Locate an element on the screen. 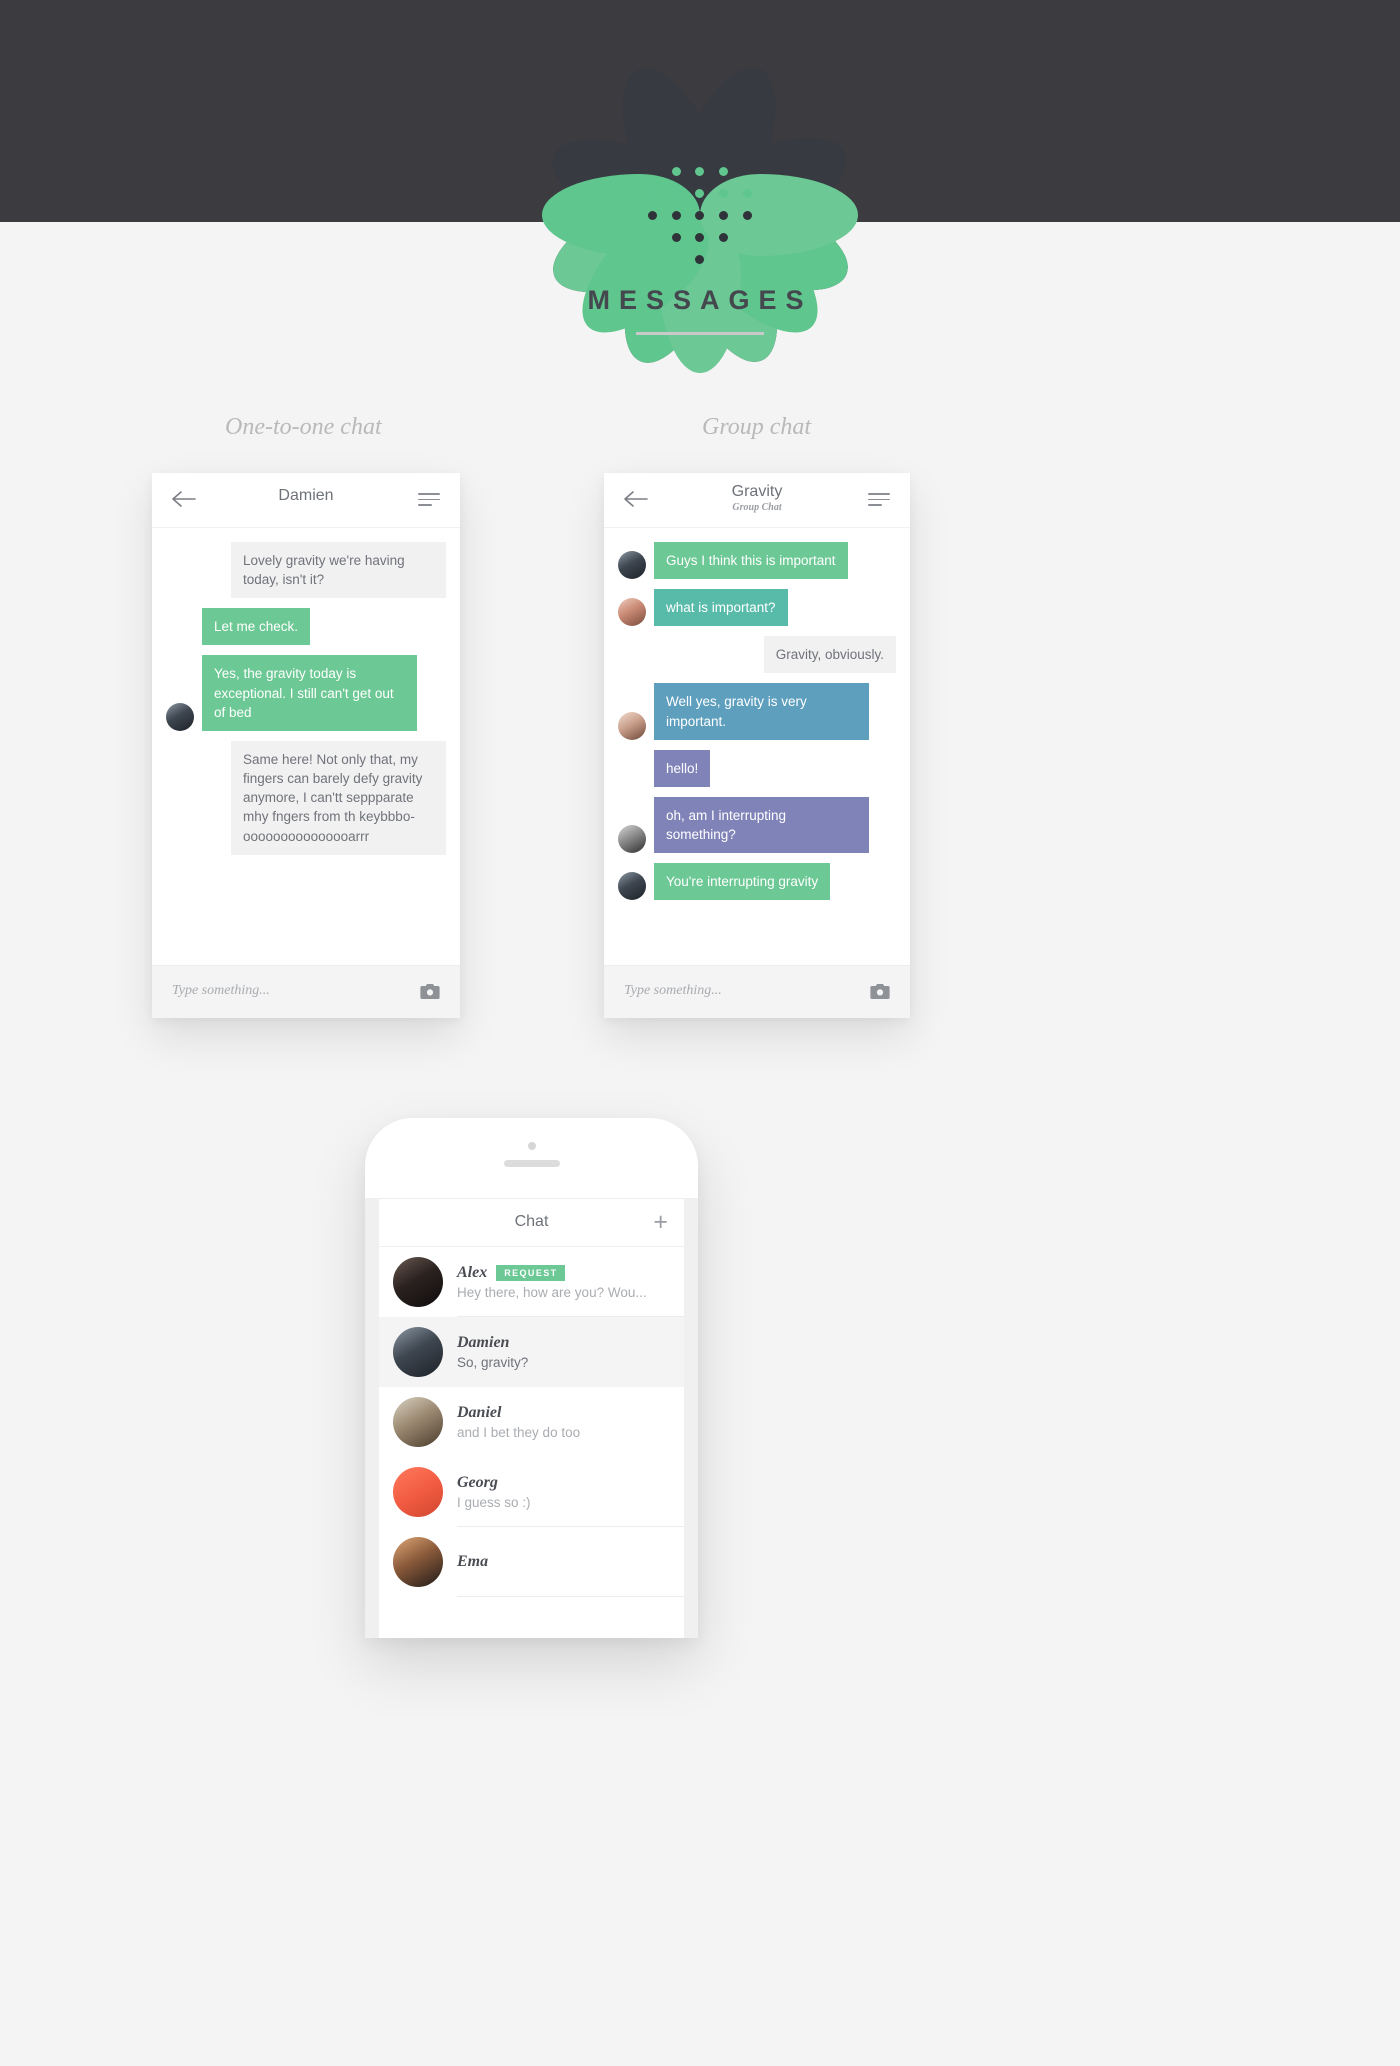  chat-subtitle: Group Chat is located at coordinates (757, 507).